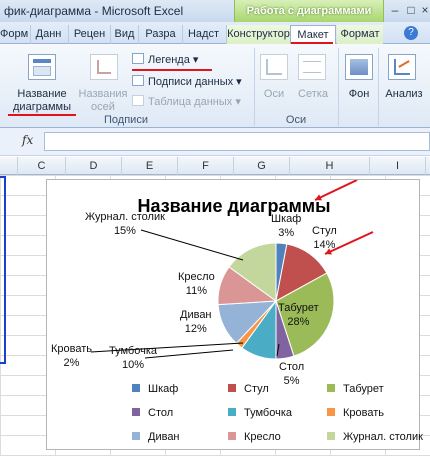  Describe the element at coordinates (411, 33) in the screenshot. I see `help-icon: ?` at that location.